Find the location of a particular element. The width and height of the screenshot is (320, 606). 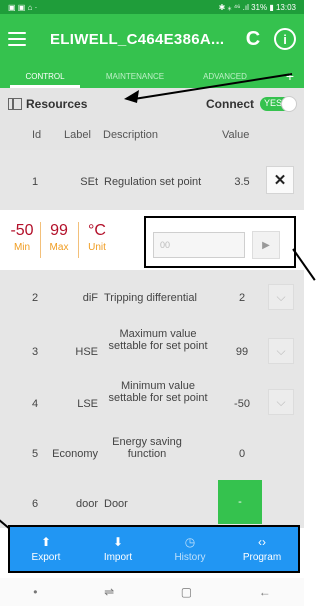

table-row: 1 SEt Regulation set point 3.5 is located at coordinates (152, 180).